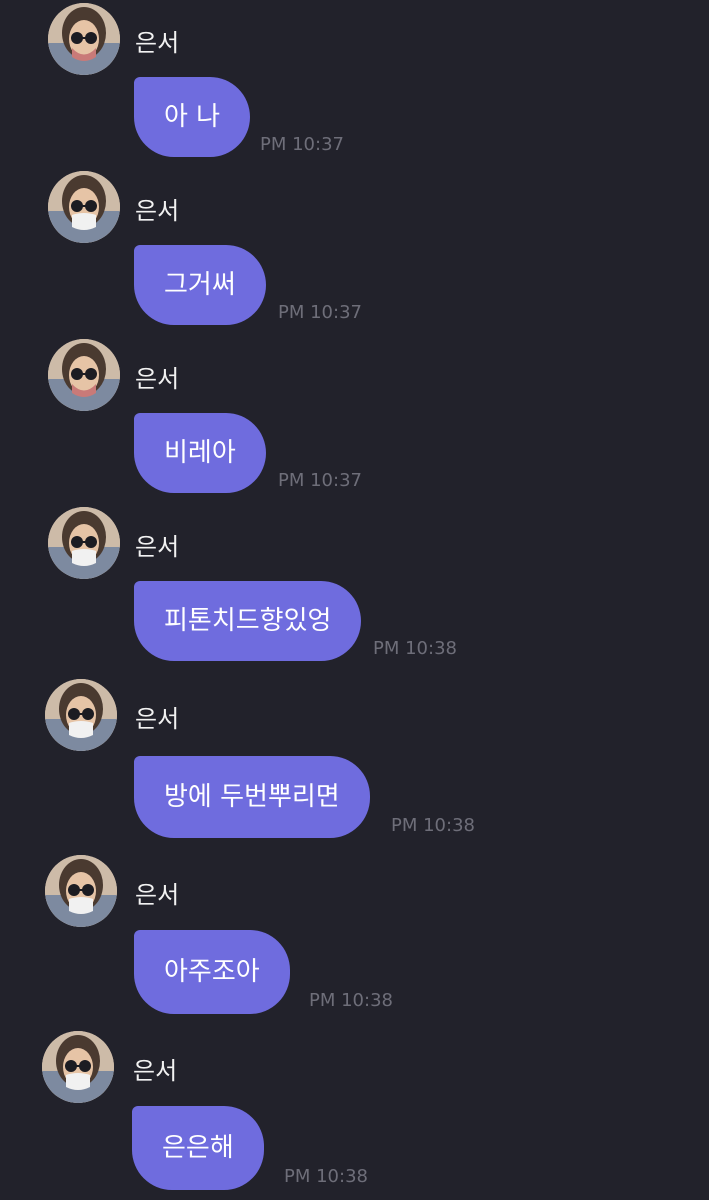 Image resolution: width=709 pixels, height=1200 pixels. What do you see at coordinates (200, 453) in the screenshot?
I see `message-bubble: 비레아` at bounding box center [200, 453].